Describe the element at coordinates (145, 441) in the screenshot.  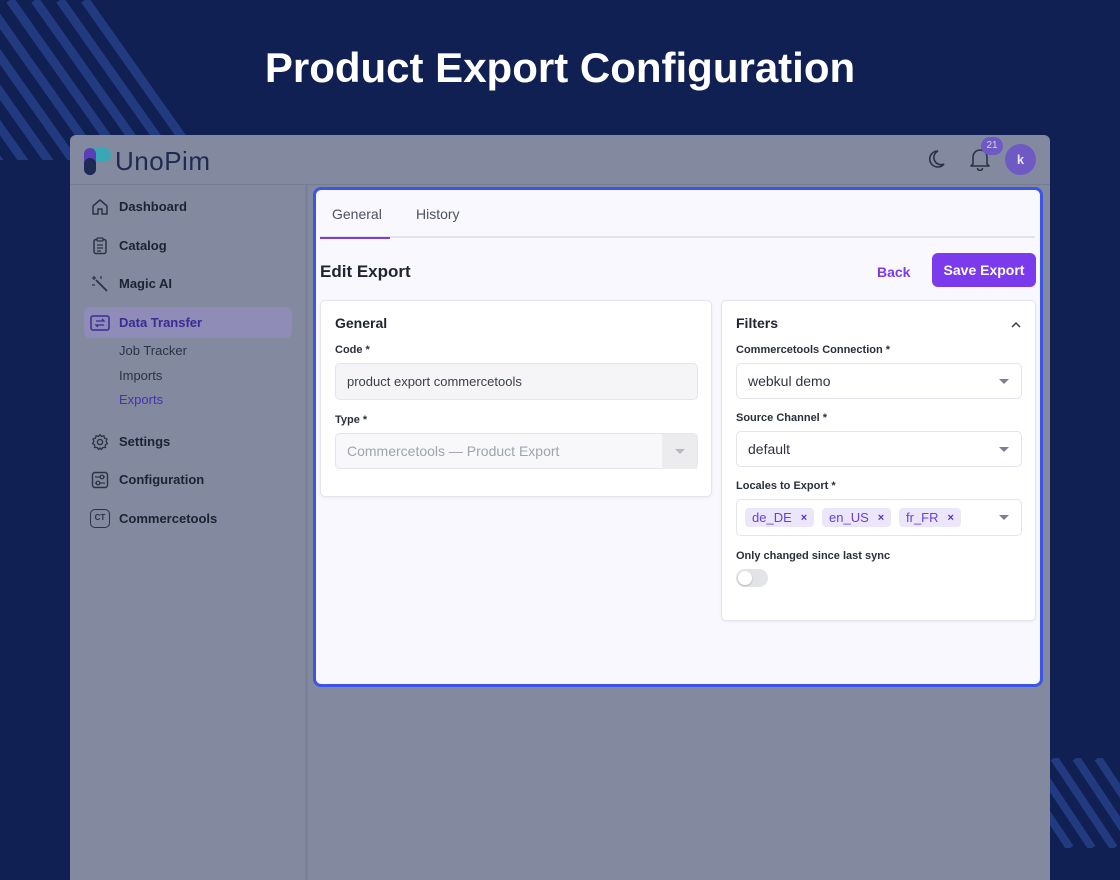
I see `sidebar-item-label: Settings` at that location.